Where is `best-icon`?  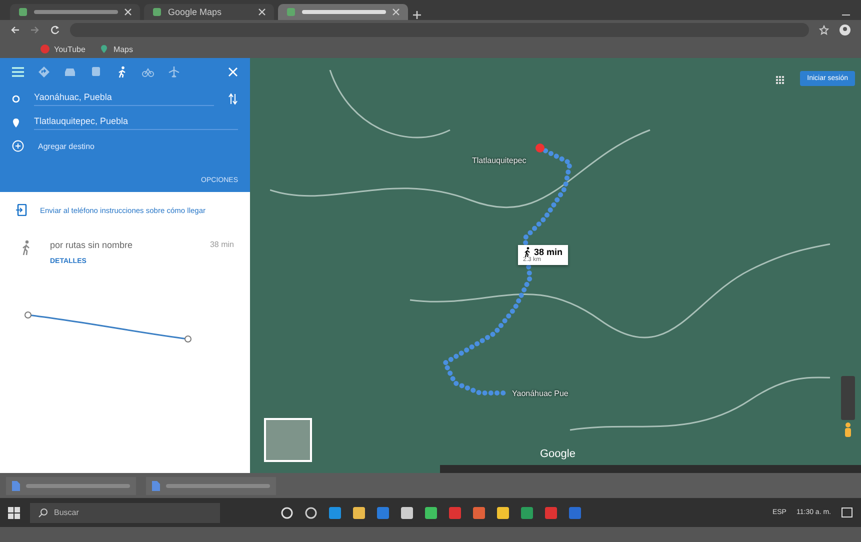 best-icon is located at coordinates (44, 72).